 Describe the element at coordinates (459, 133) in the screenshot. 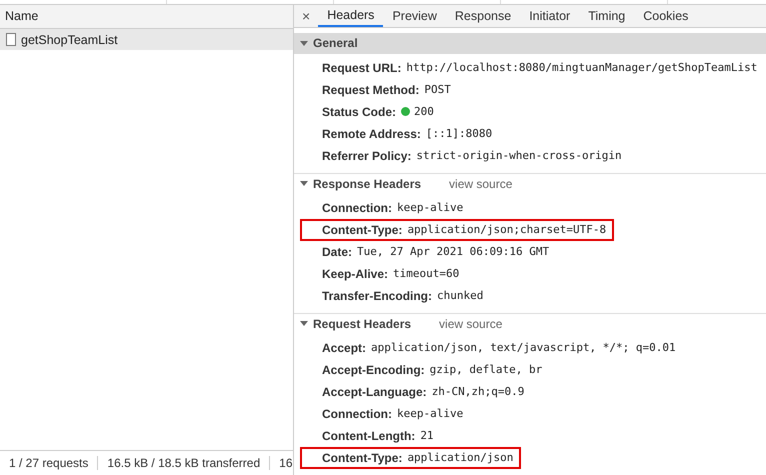

I see `header-value: [::1]:8080` at that location.